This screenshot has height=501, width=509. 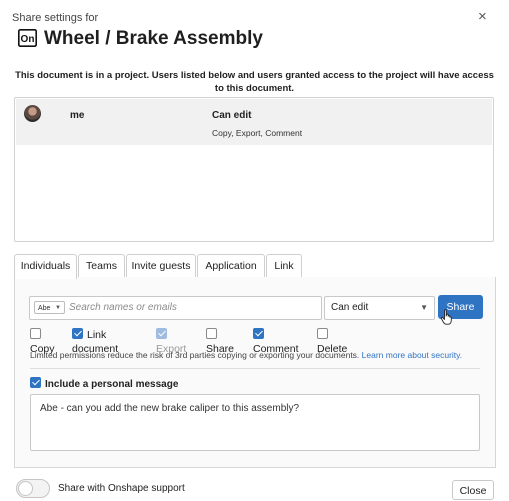 What do you see at coordinates (379, 308) in the screenshot?
I see `permission-select: Can edit ▼` at bounding box center [379, 308].